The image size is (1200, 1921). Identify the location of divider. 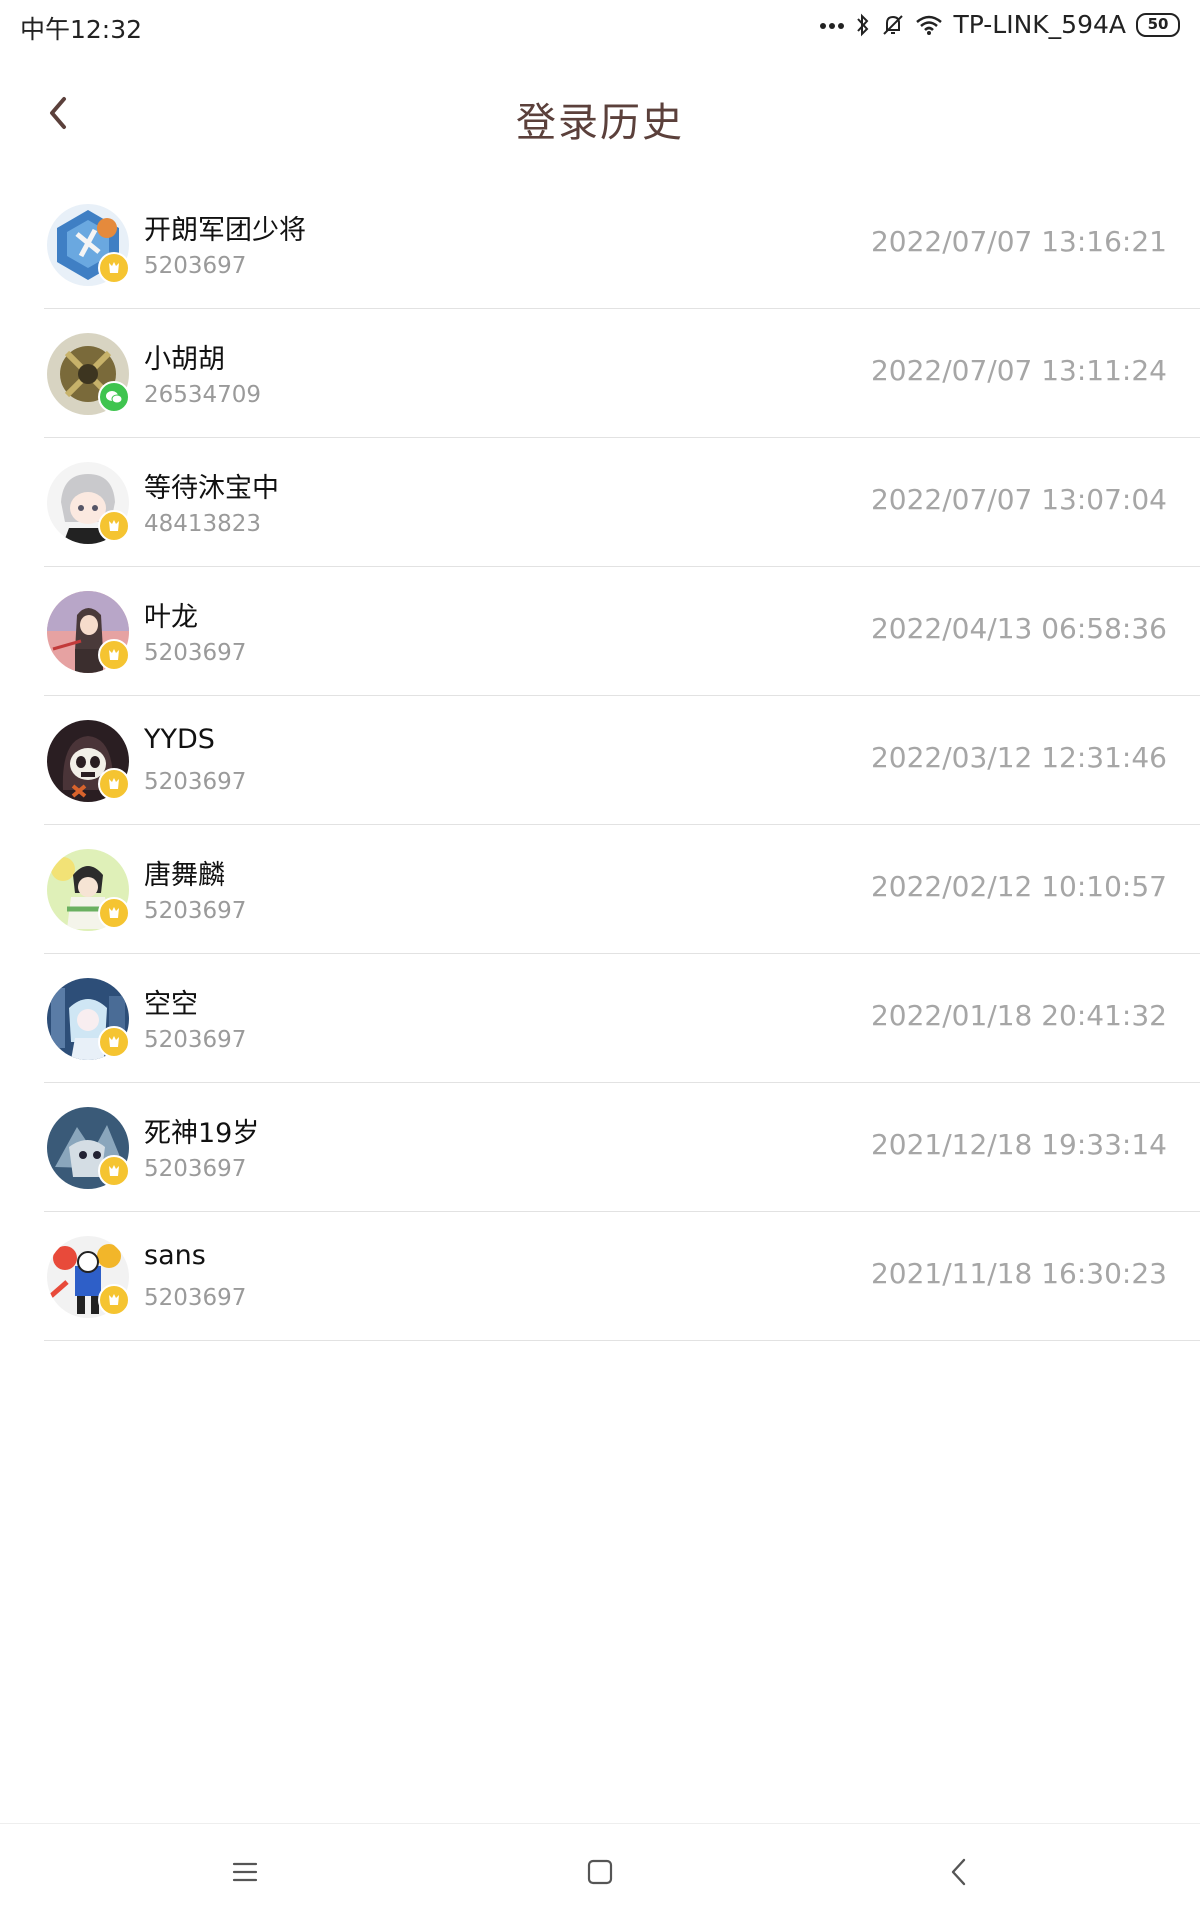
(622, 1340).